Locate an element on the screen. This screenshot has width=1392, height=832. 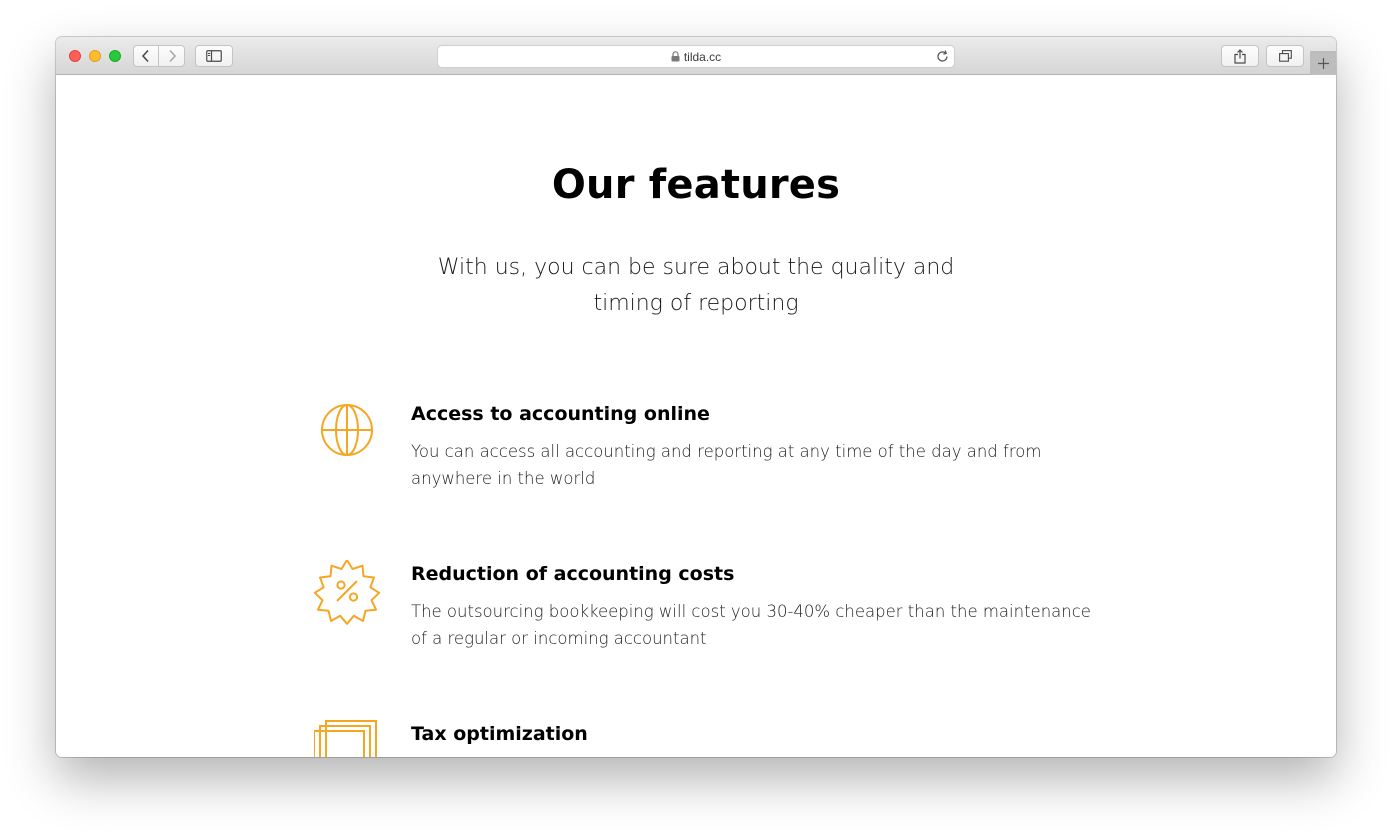
chevron-right-icon is located at coordinates (172, 56).